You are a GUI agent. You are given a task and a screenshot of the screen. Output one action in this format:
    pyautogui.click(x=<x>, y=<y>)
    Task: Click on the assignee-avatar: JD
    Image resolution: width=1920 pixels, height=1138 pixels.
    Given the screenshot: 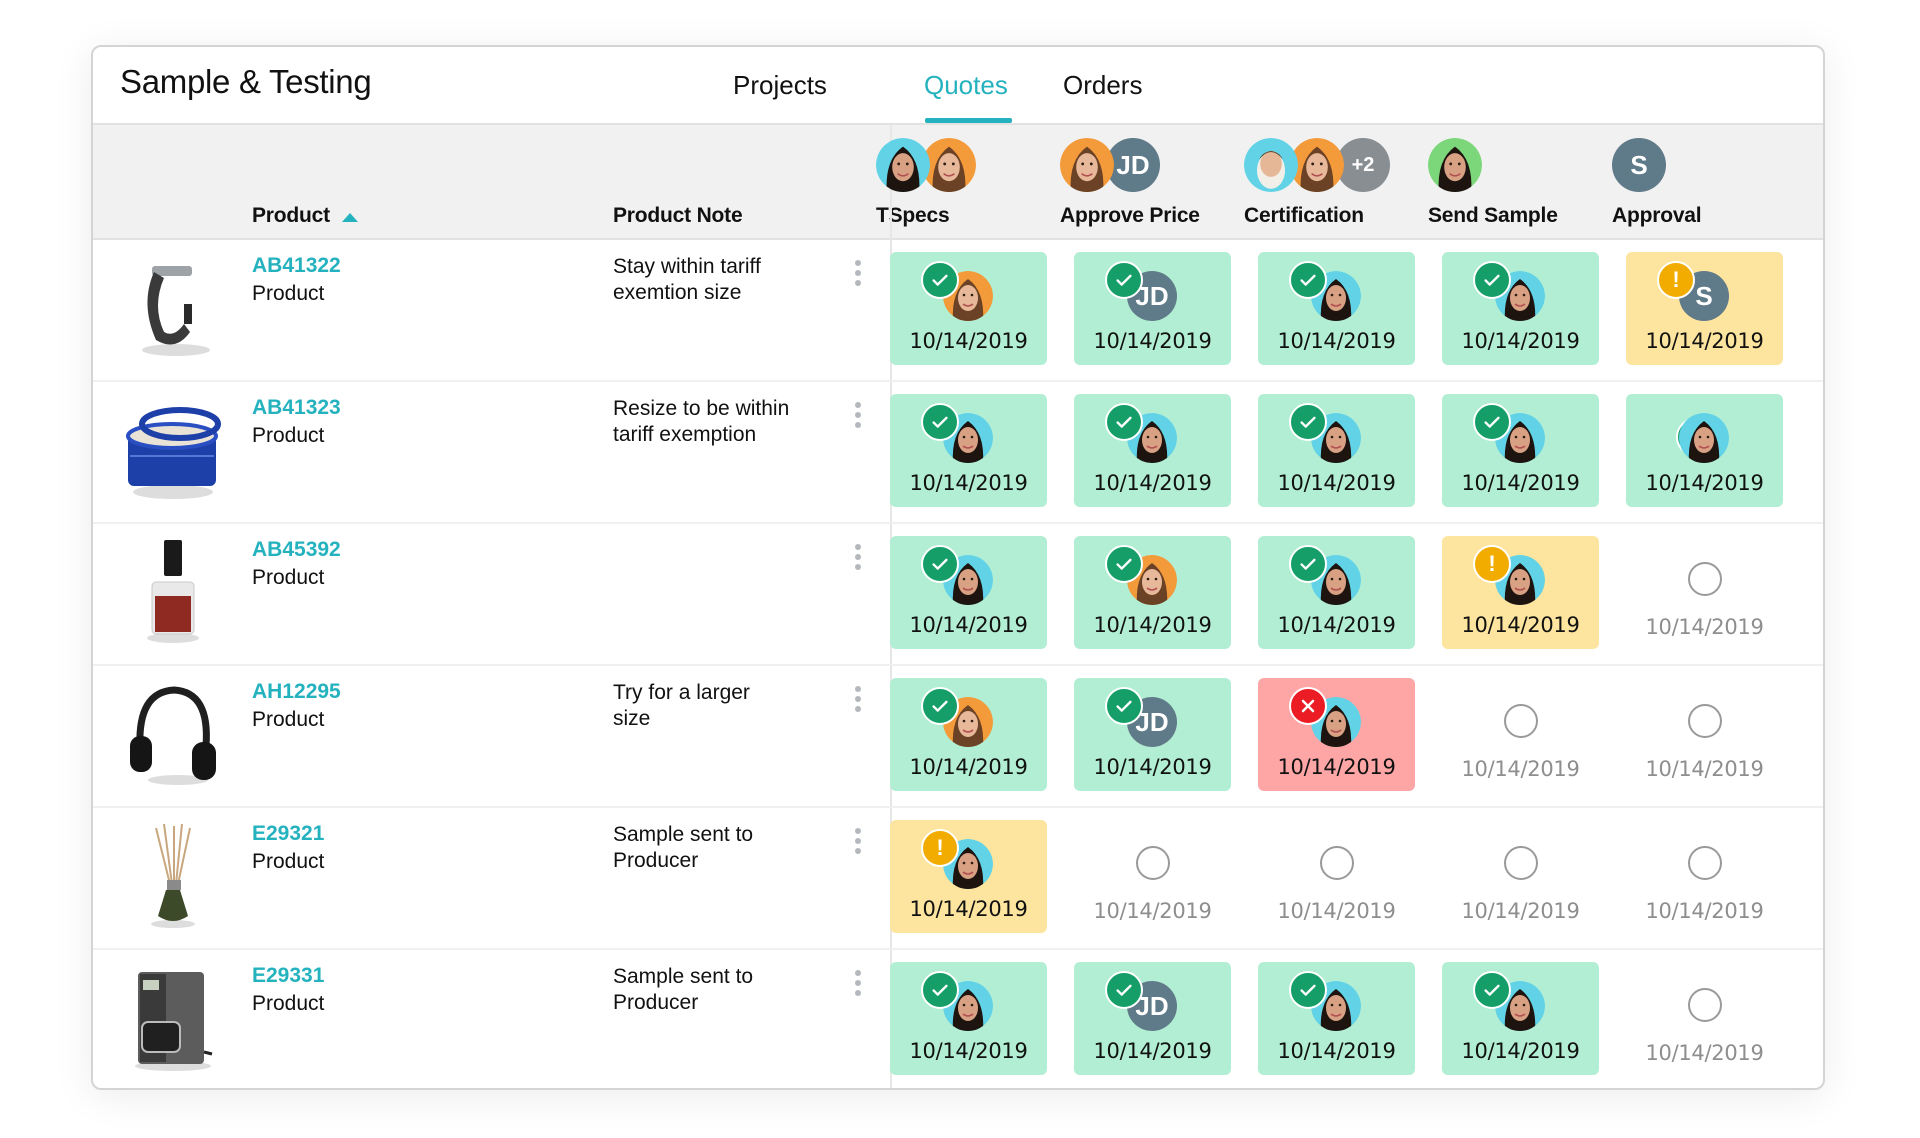 What is the action you would take?
    pyautogui.click(x=1133, y=165)
    